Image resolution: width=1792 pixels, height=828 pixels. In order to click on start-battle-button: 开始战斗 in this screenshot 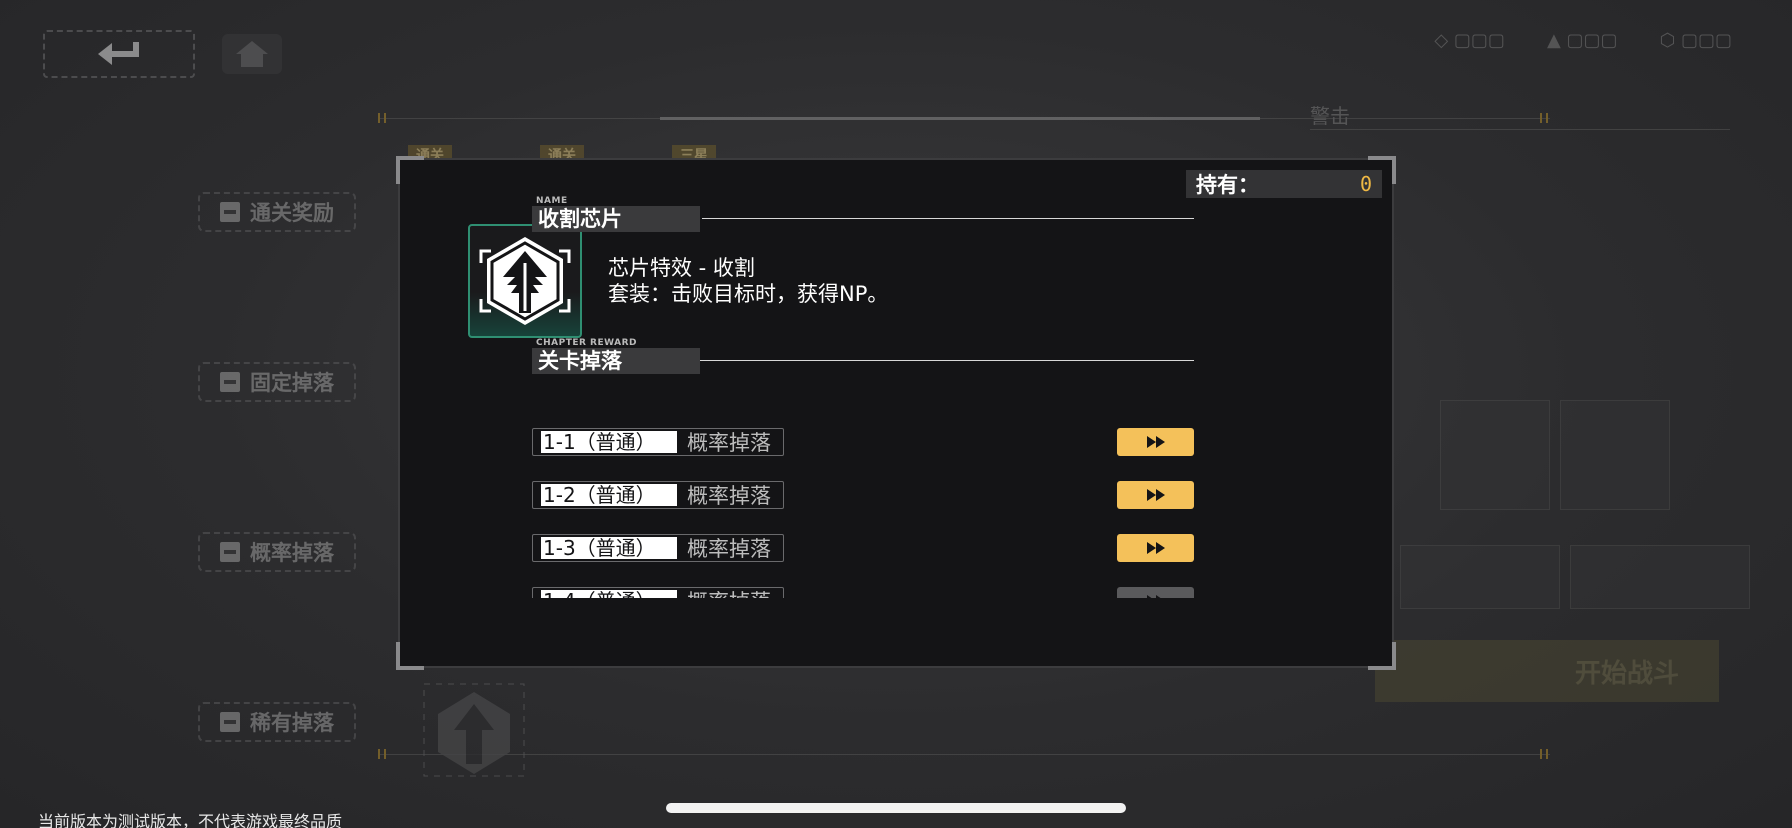, I will do `click(1547, 671)`.